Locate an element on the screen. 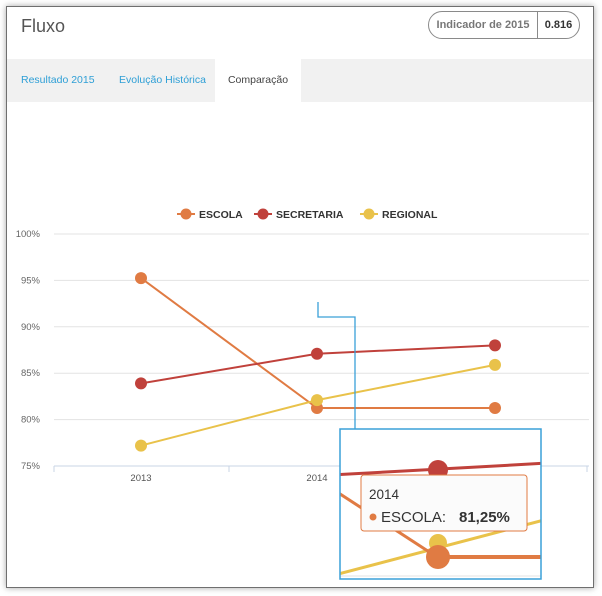 The image size is (602, 596). y-tick-label: 80% is located at coordinates (31, 420).